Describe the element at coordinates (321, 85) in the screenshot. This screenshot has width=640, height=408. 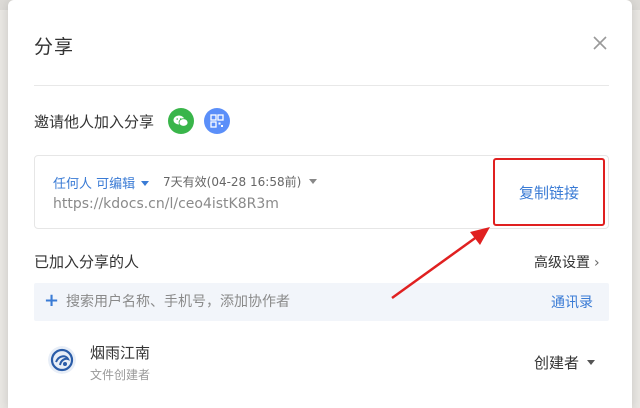
I see `title-divider` at that location.